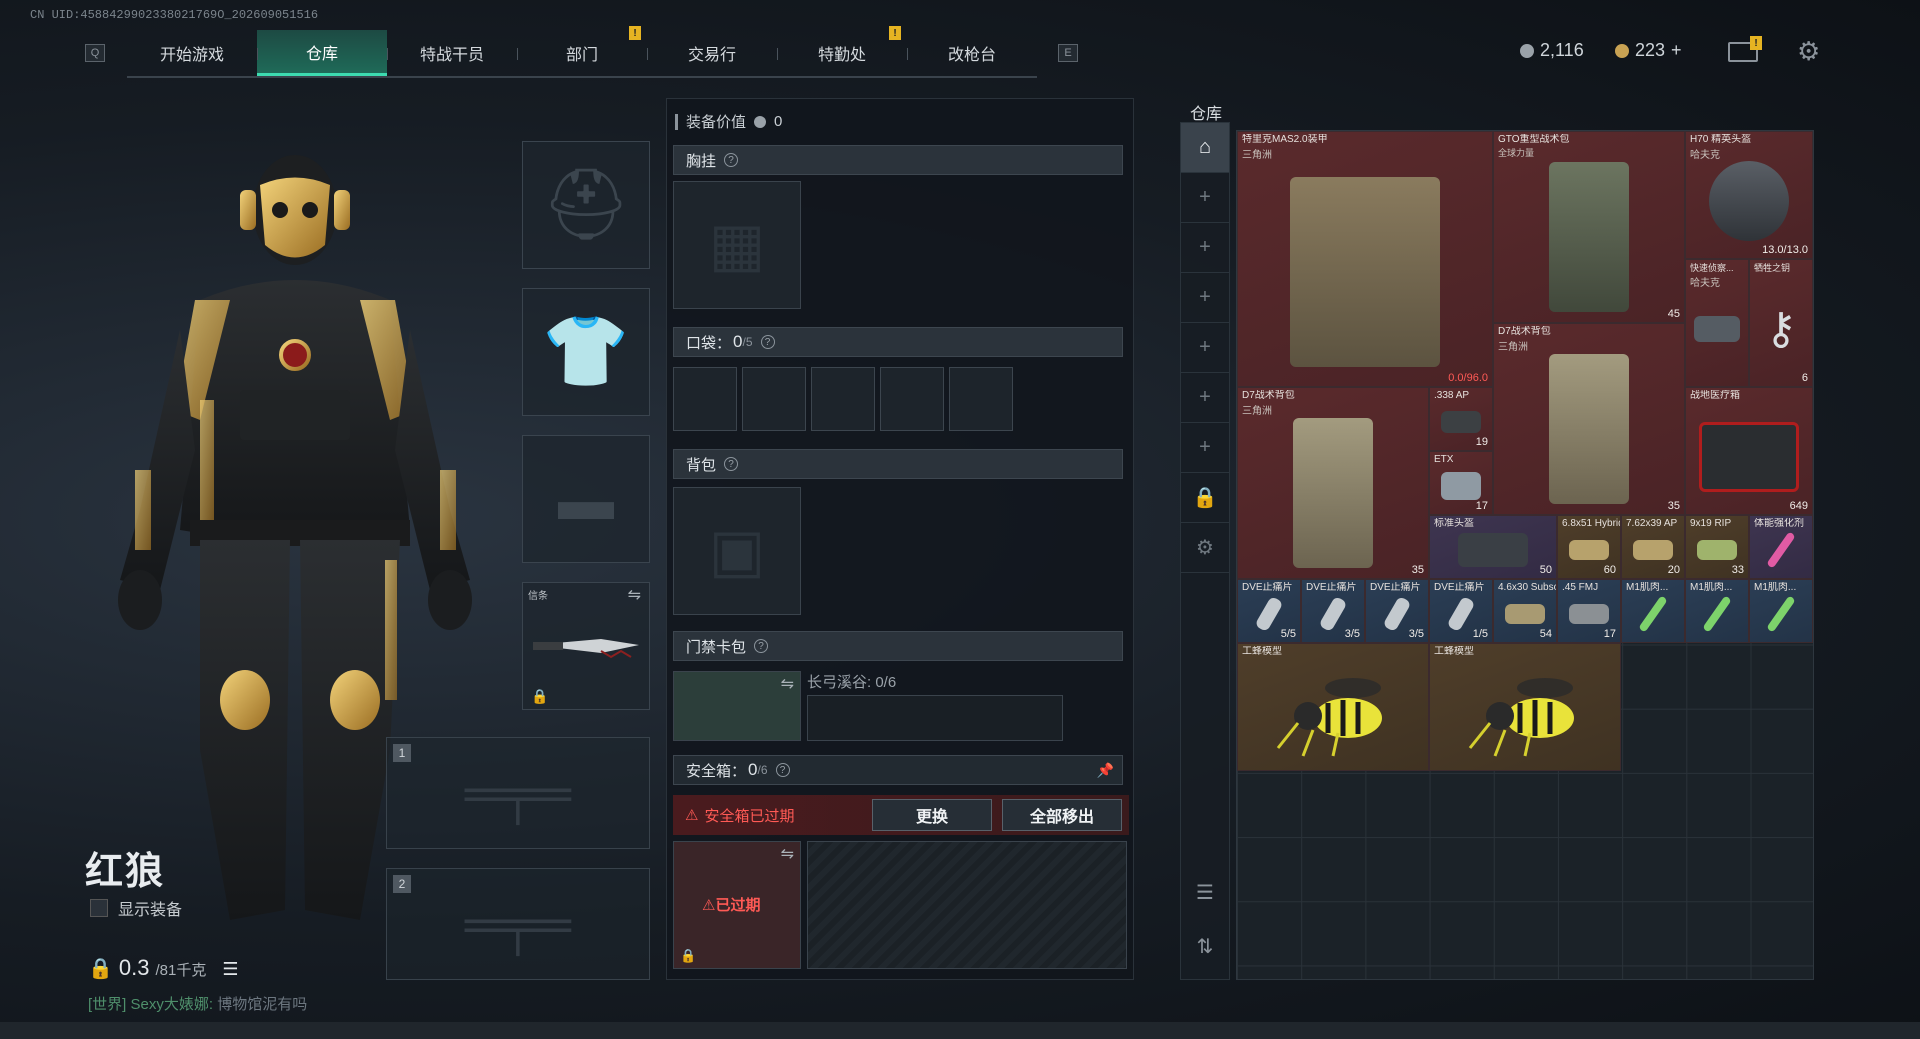 The image size is (1920, 1039). I want to click on primary-weapon-slot-2: 2 ═╤═, so click(518, 924).